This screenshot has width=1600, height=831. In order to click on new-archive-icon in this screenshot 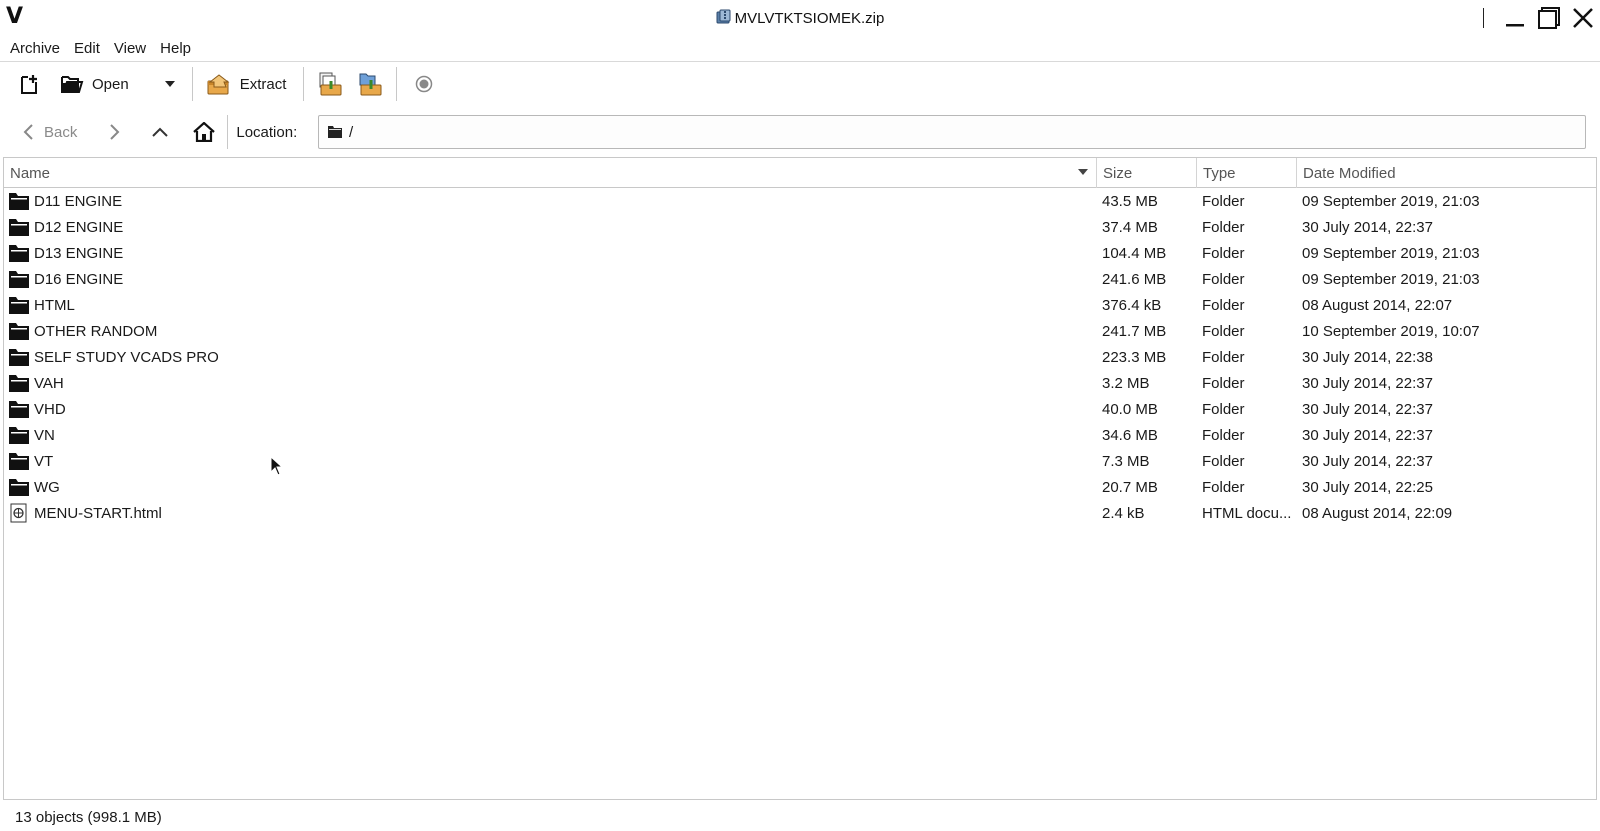, I will do `click(29, 84)`.